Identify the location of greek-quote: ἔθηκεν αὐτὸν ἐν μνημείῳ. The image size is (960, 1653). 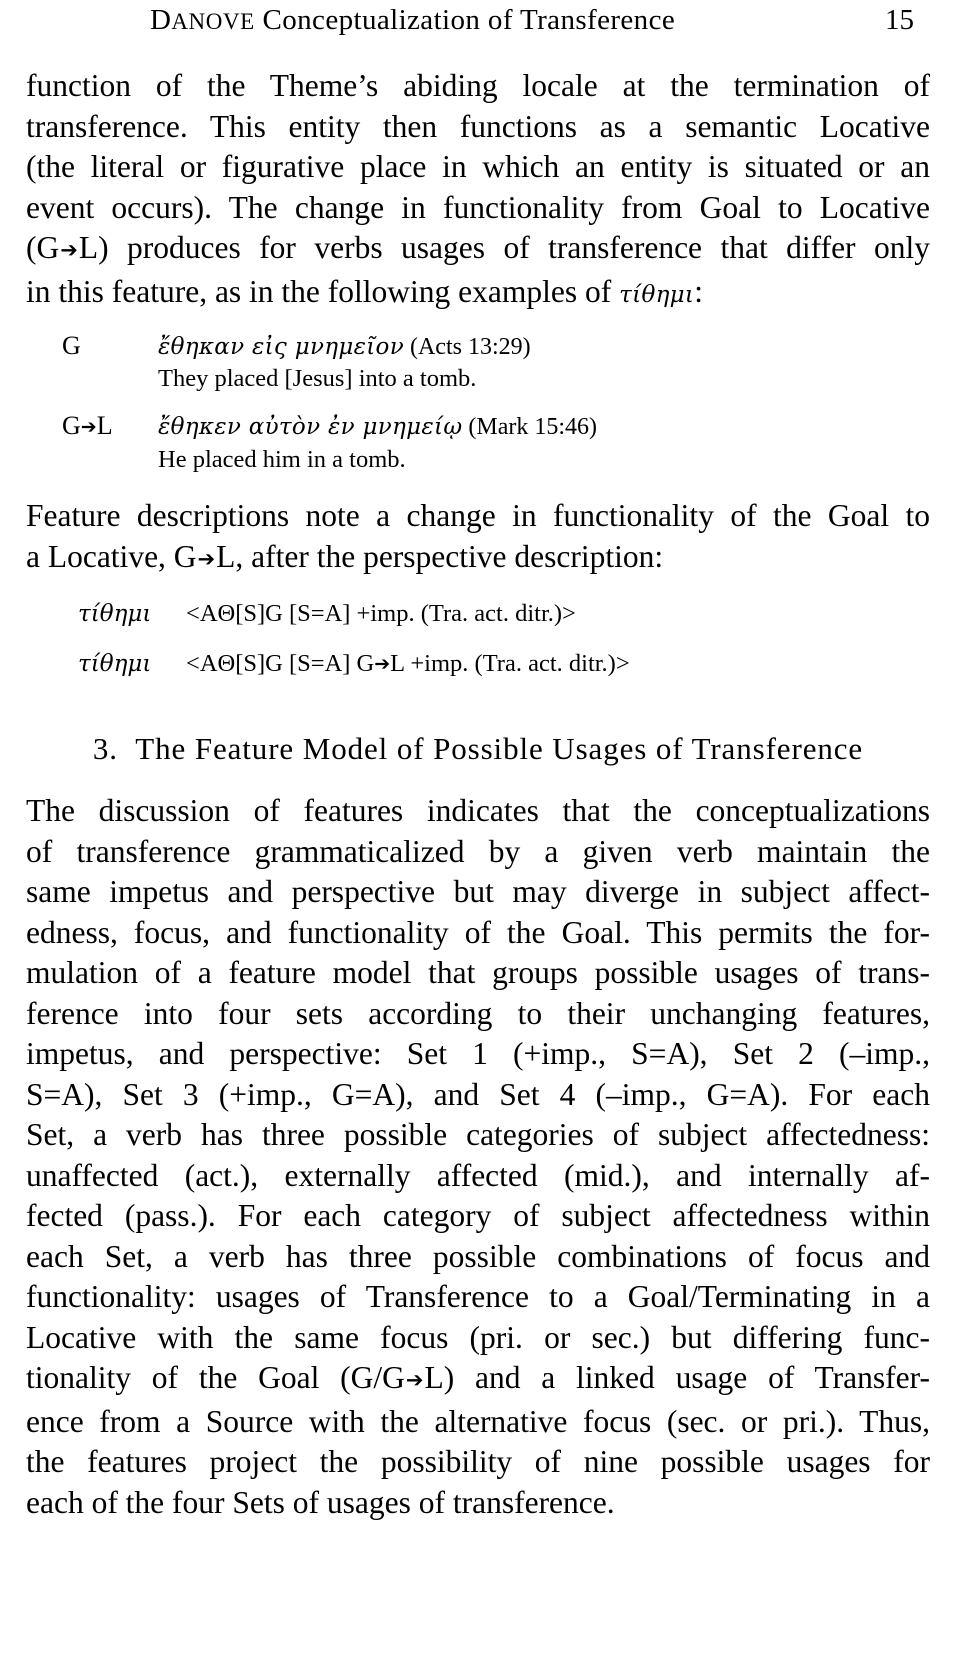
(310, 427).